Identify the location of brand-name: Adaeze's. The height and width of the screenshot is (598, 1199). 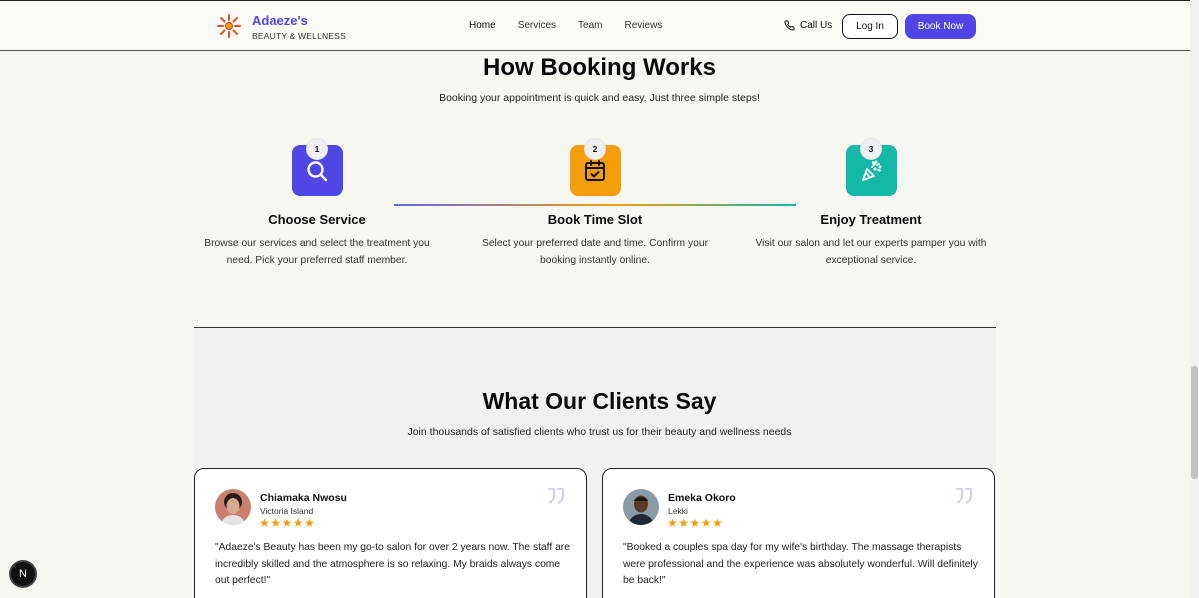
(280, 20).